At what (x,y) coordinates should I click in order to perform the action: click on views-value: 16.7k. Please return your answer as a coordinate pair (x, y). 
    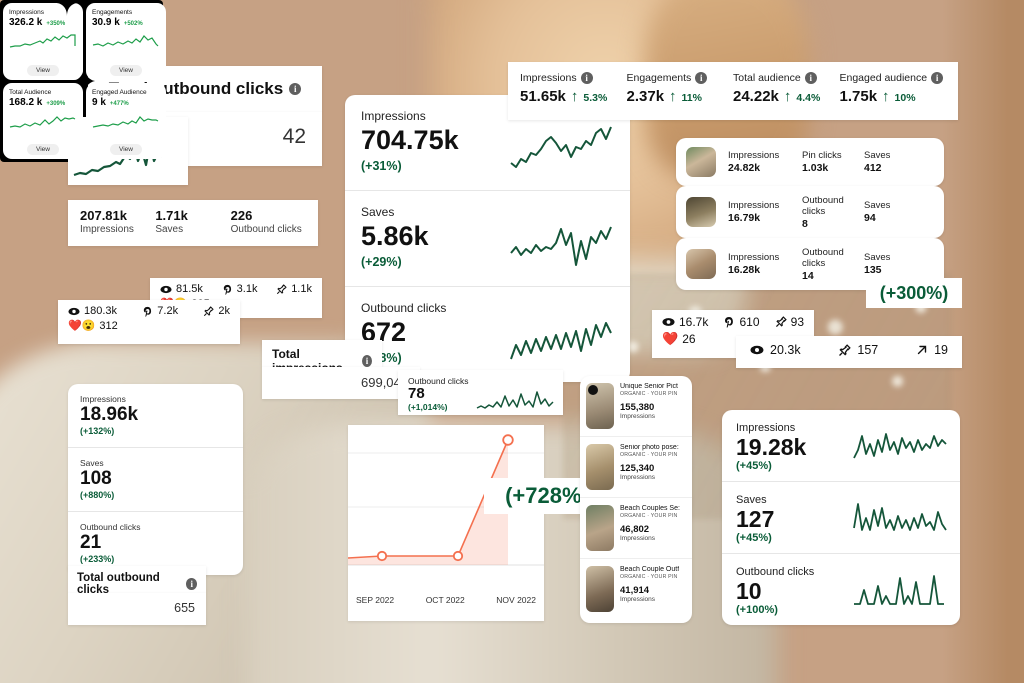
    Looking at the image, I should click on (694, 322).